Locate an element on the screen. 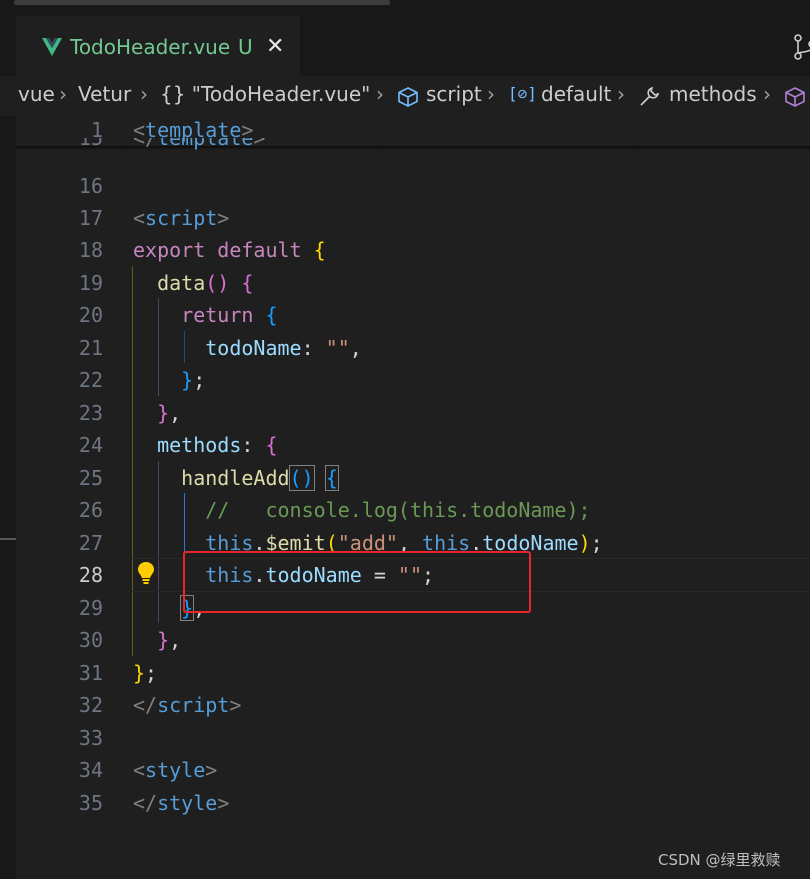 The width and height of the screenshot is (810, 879). breadcrumb-methods: methods is located at coordinates (713, 94).